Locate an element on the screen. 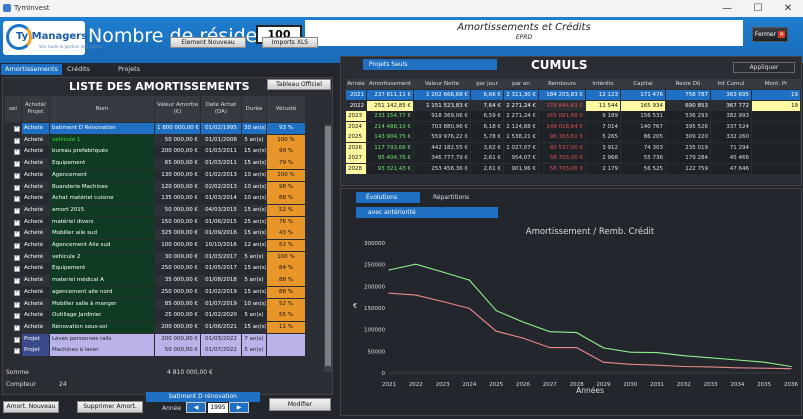 Image resolution: width=803 pixels, height=419 pixels. cumuls-col-header: Rembours is located at coordinates (562, 84).